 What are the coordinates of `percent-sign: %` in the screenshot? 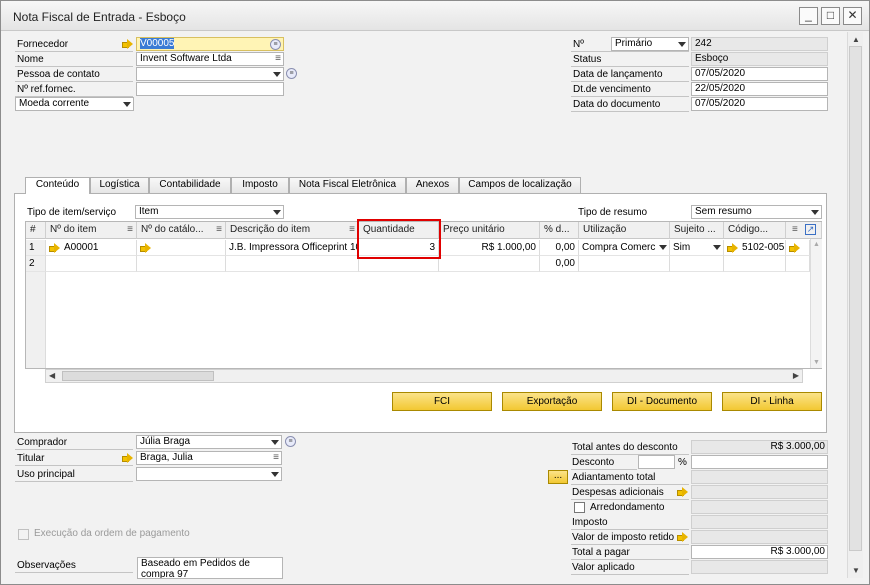 It's located at (682, 462).